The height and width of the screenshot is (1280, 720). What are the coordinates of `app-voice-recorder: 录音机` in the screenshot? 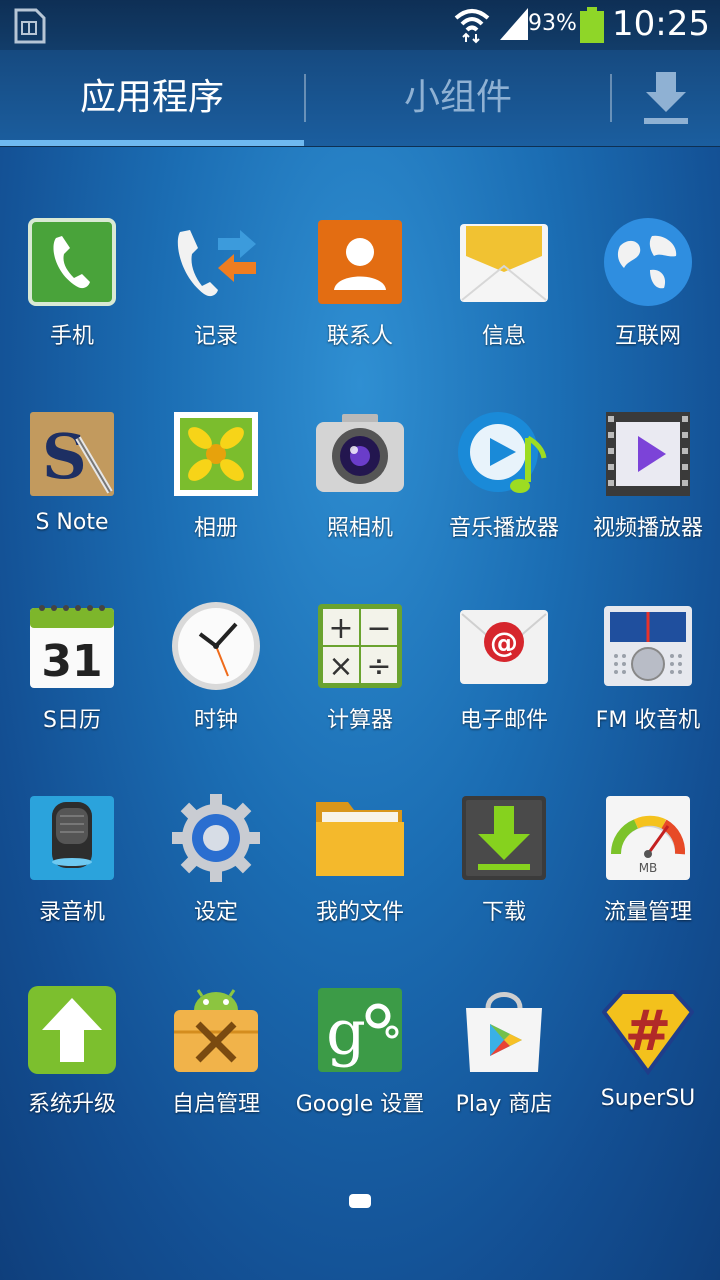 It's located at (72, 823).